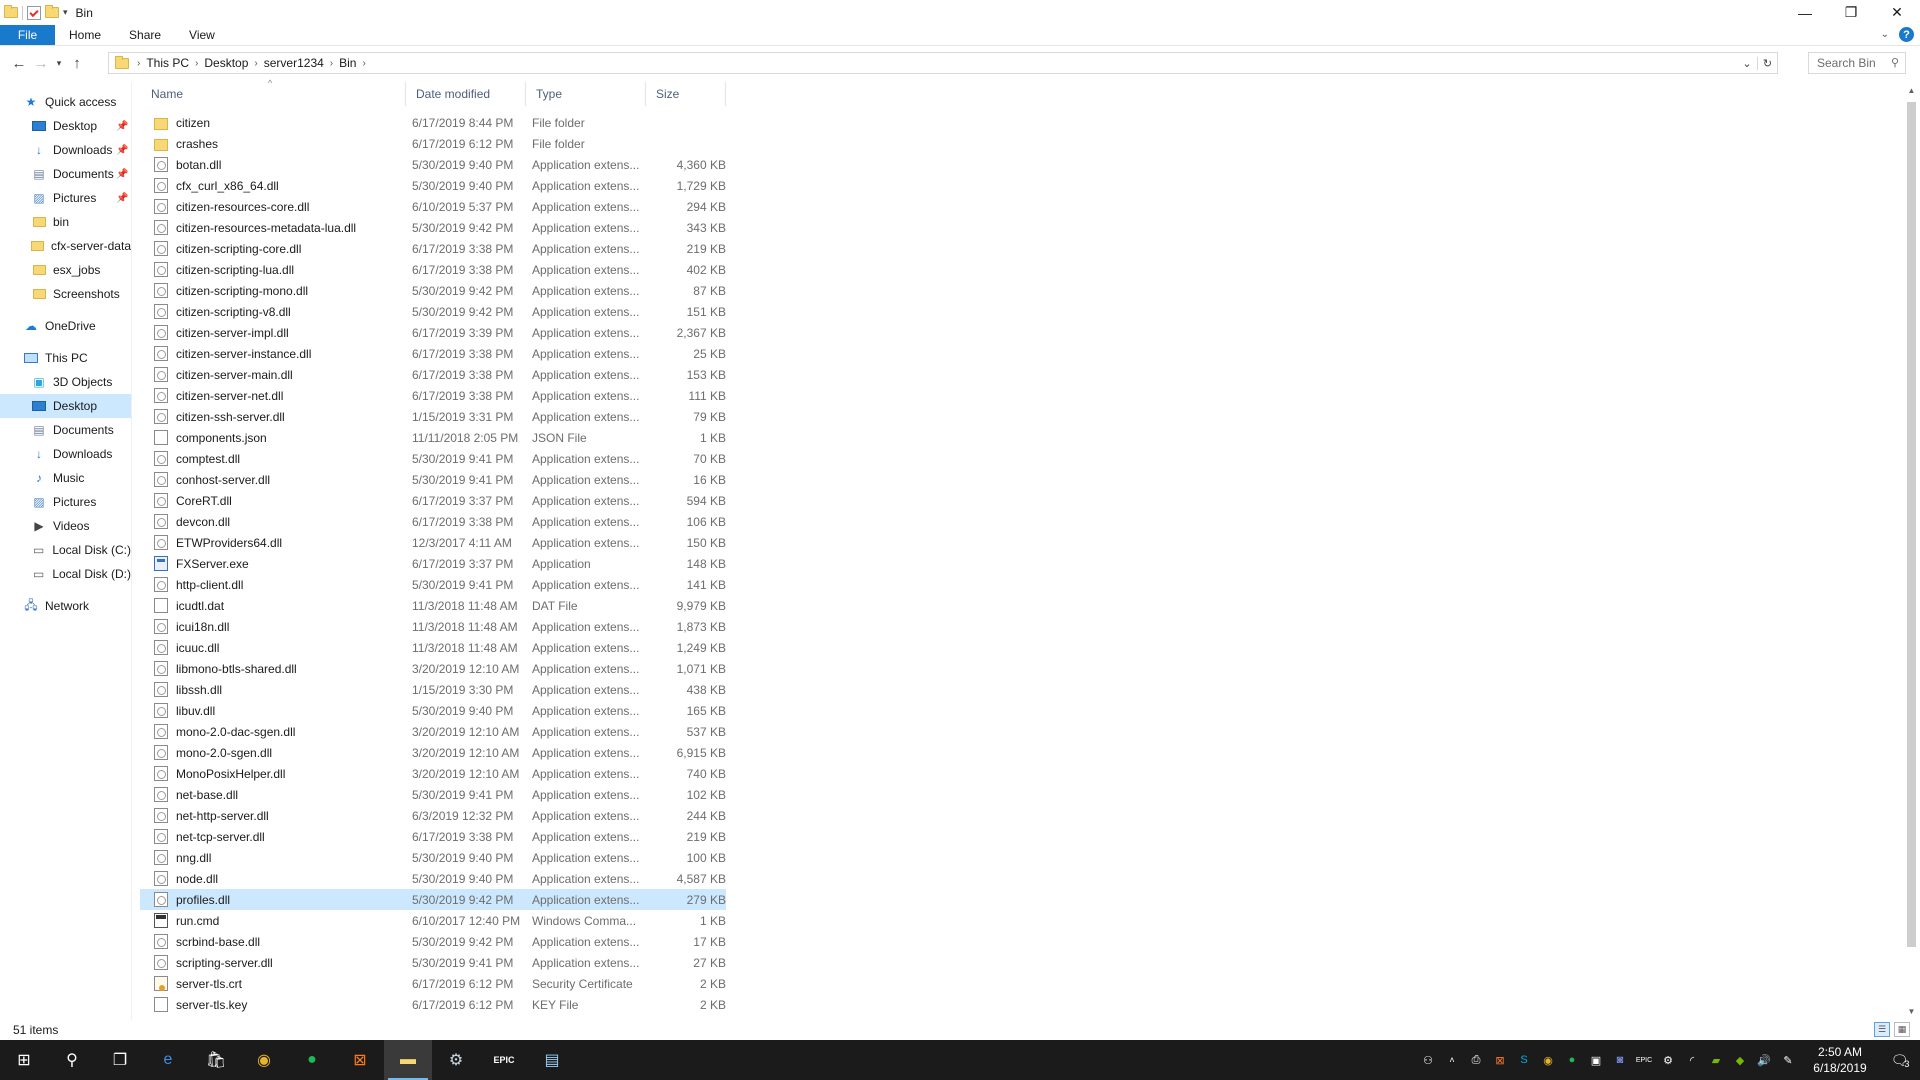  Describe the element at coordinates (1900, 1060) in the screenshot. I see `action-center-button: 🗨 3` at that location.